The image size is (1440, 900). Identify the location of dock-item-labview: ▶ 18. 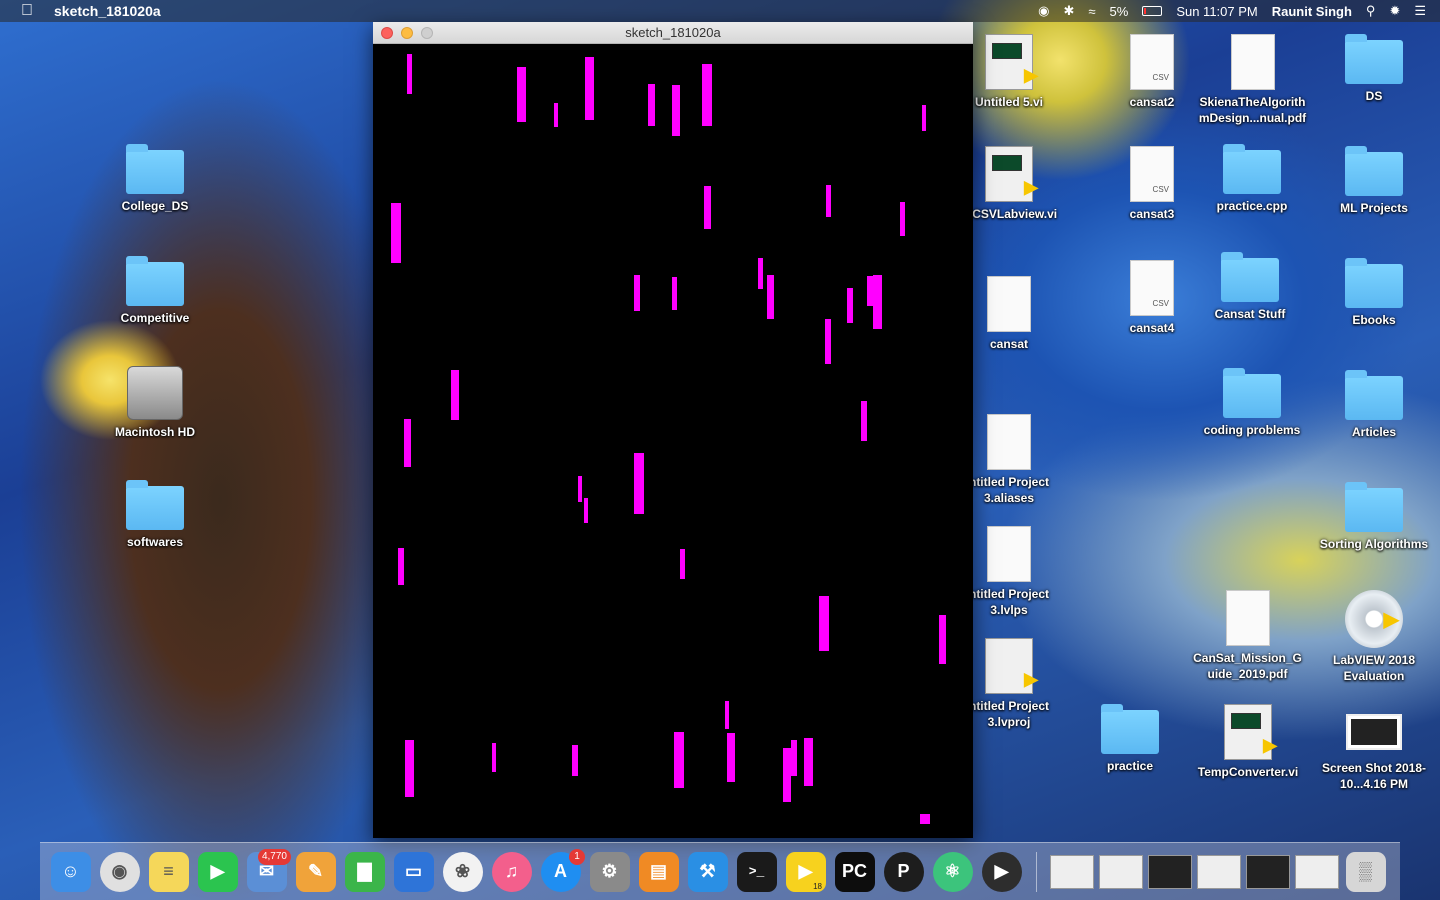
(805, 872).